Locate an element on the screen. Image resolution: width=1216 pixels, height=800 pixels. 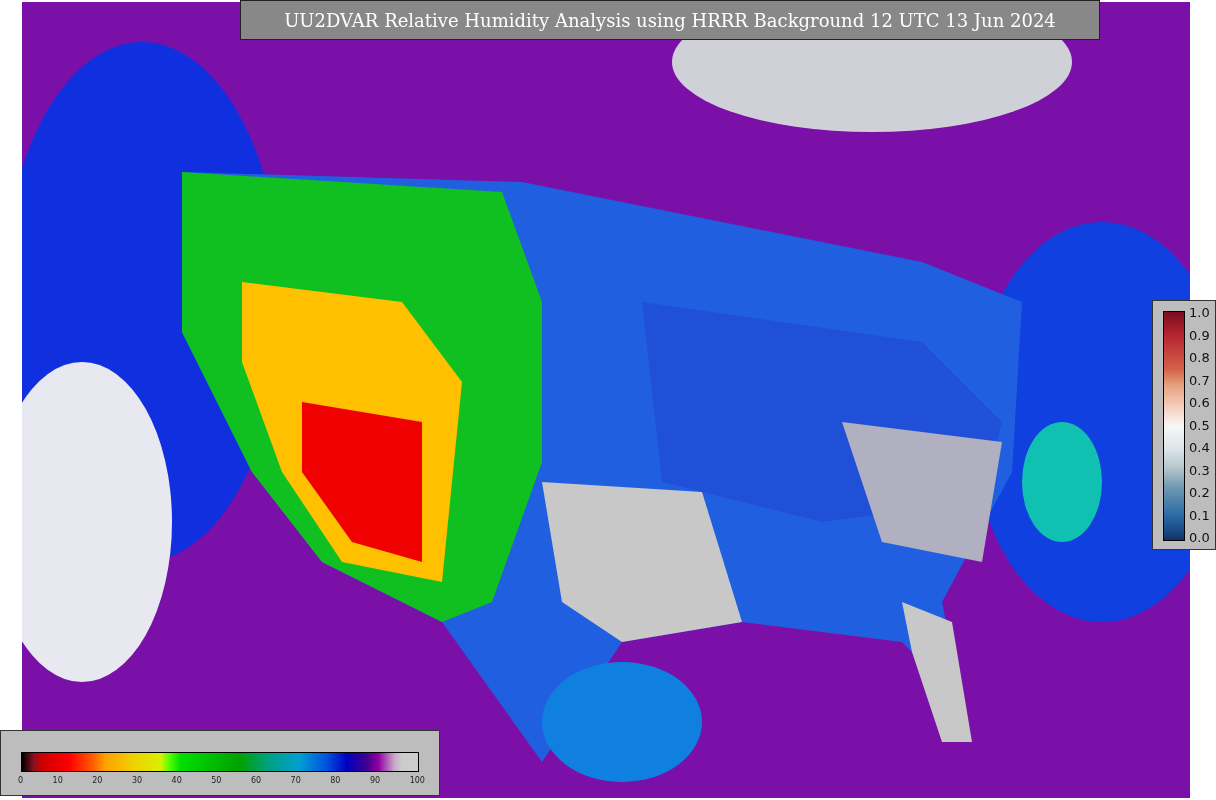
tick-label: 50 is located at coordinates (216, 780).